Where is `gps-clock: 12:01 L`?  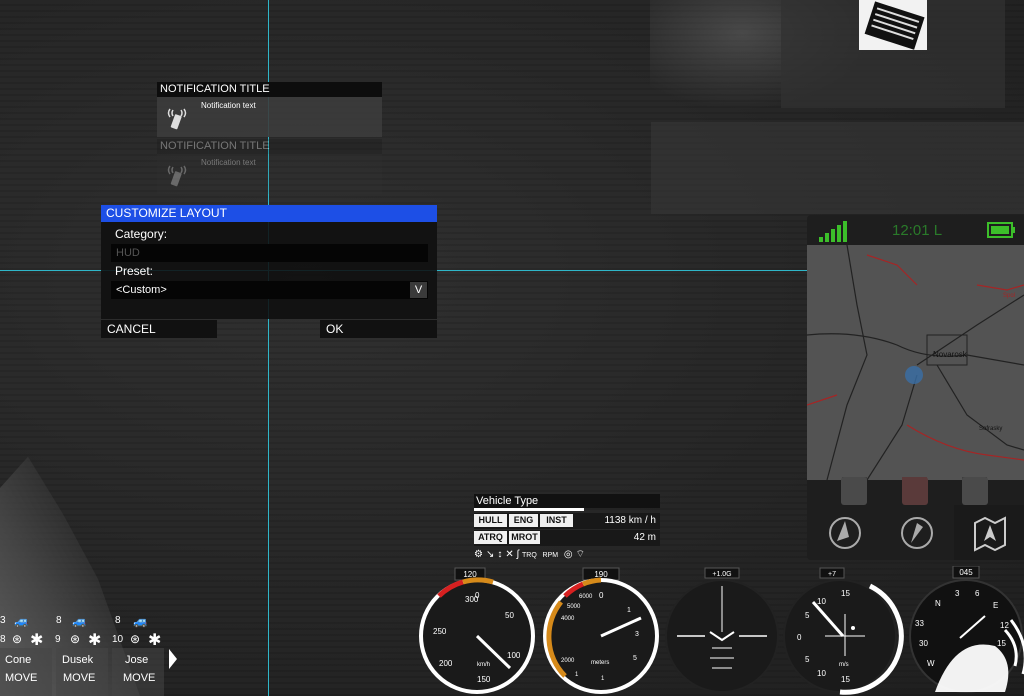 gps-clock: 12:01 L is located at coordinates (917, 230).